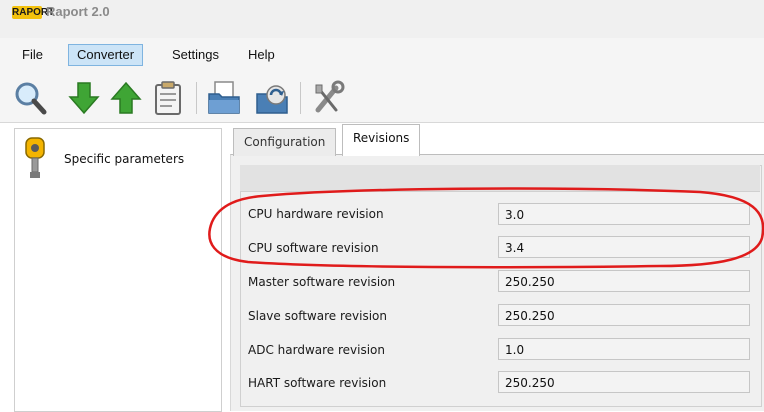 The image size is (764, 412). Describe the element at coordinates (382, 19) in the screenshot. I see `title-bar: RAPORT Raport 2.0` at that location.